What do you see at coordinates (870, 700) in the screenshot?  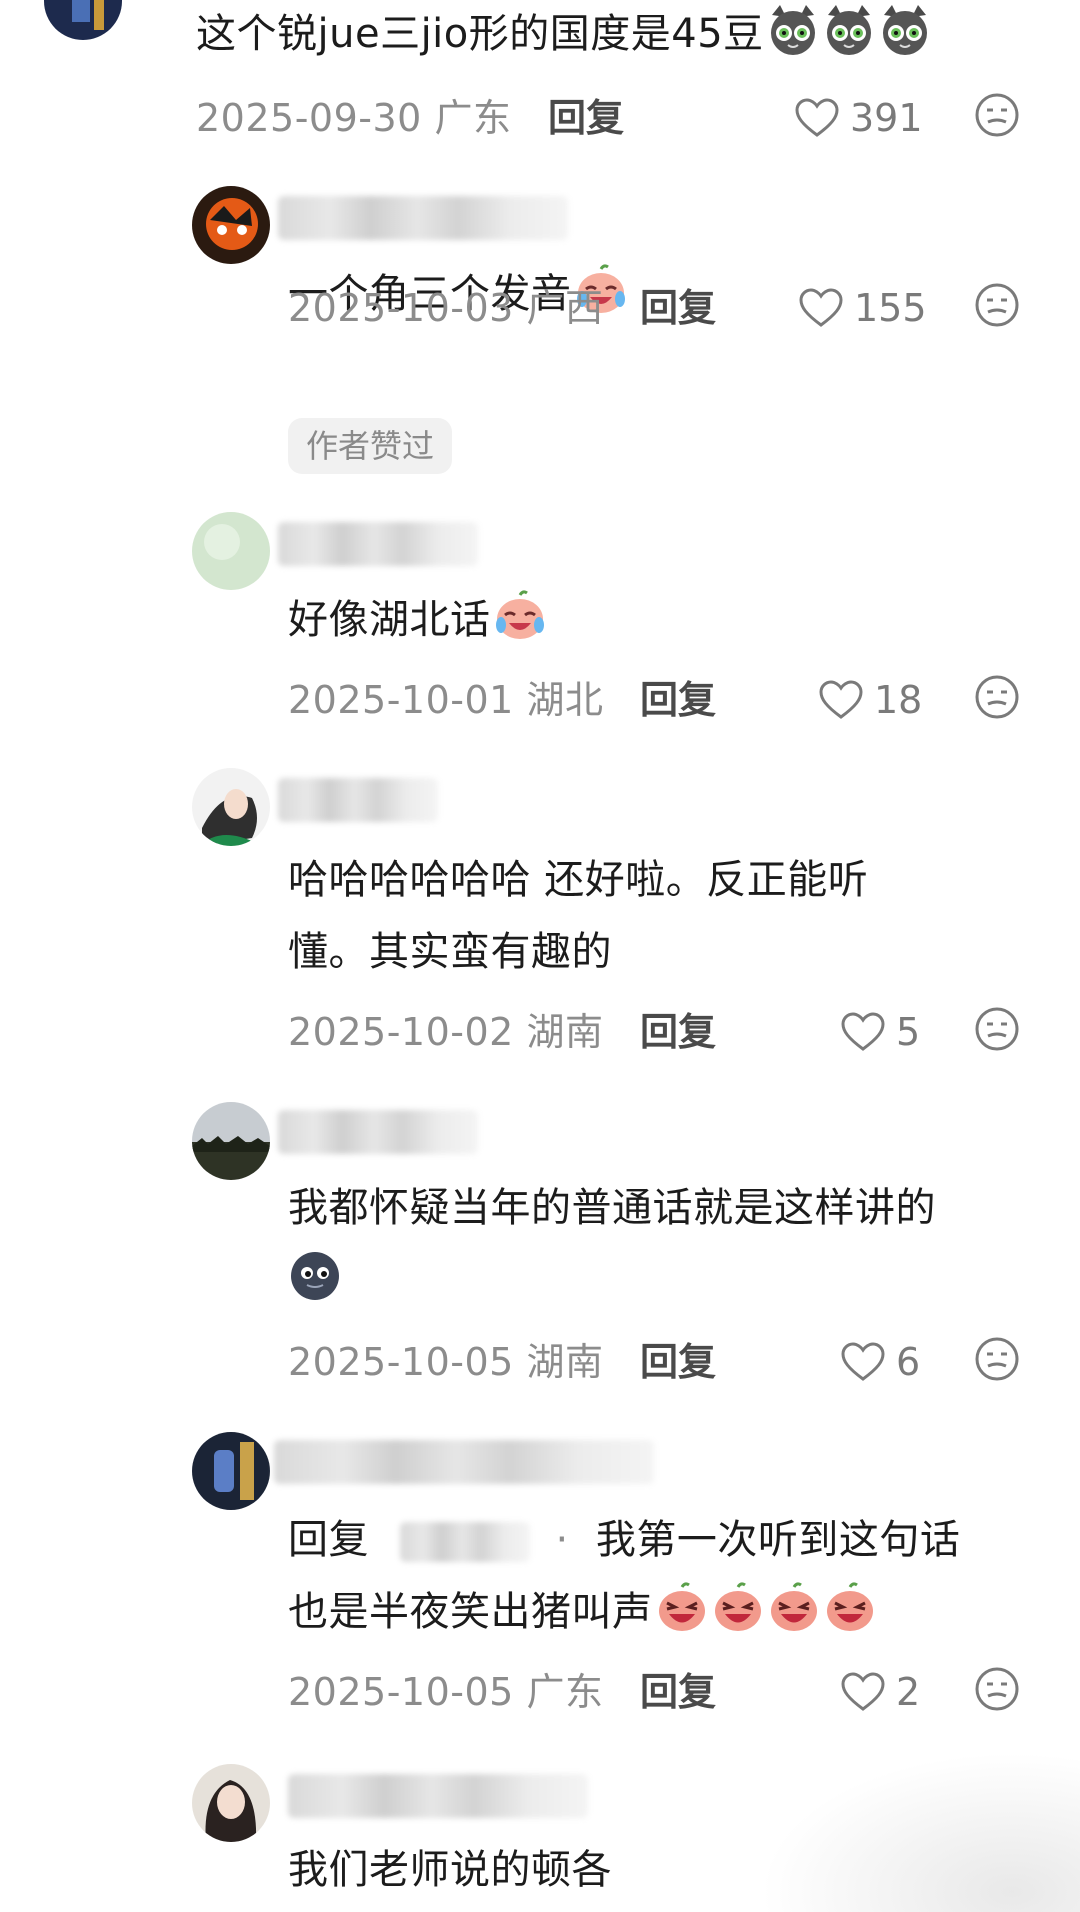 I see `like-button: 18` at bounding box center [870, 700].